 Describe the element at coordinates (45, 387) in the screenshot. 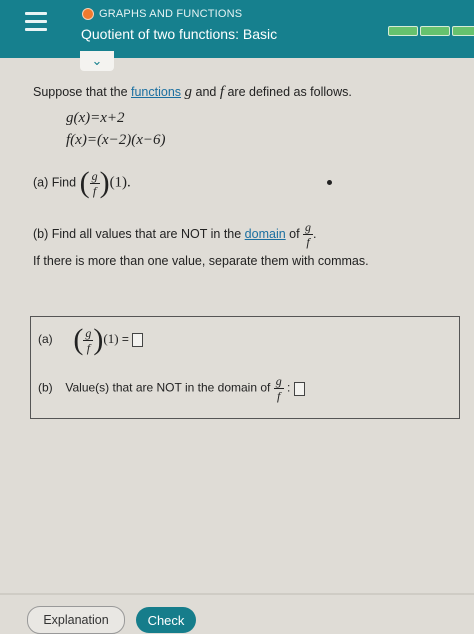

I see `answer-b-label: (b)` at that location.